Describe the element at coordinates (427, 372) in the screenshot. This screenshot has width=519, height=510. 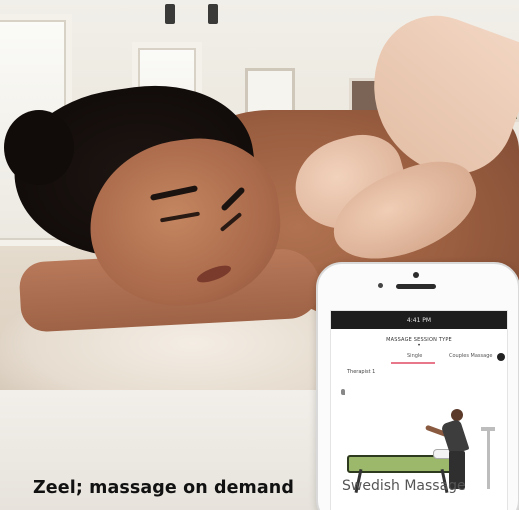
I see `therapist-label: Therapist 1` at that location.